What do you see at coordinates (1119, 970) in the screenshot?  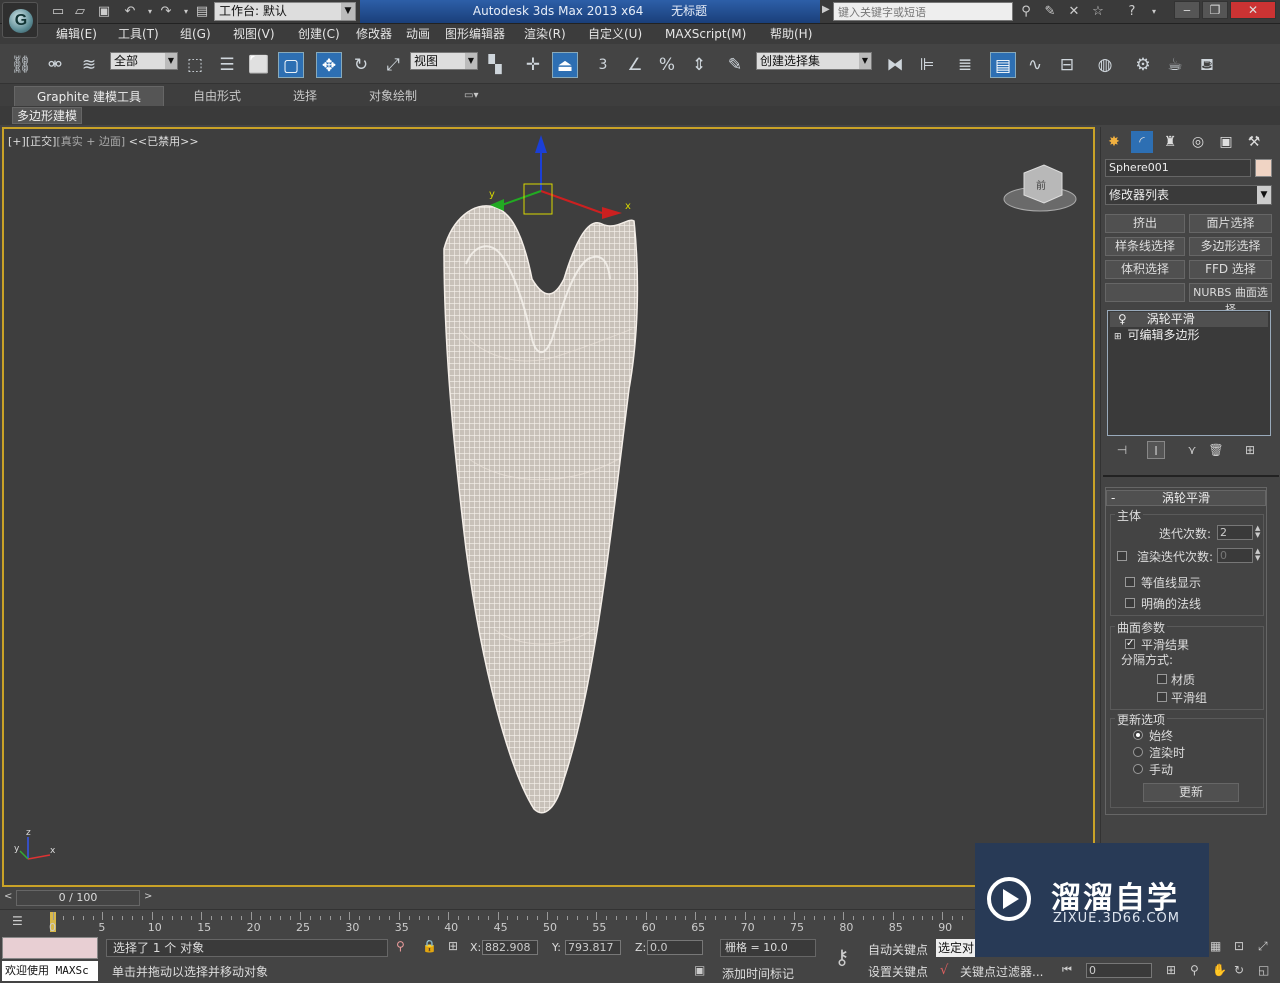 I see `current-frame-field: 0` at bounding box center [1119, 970].